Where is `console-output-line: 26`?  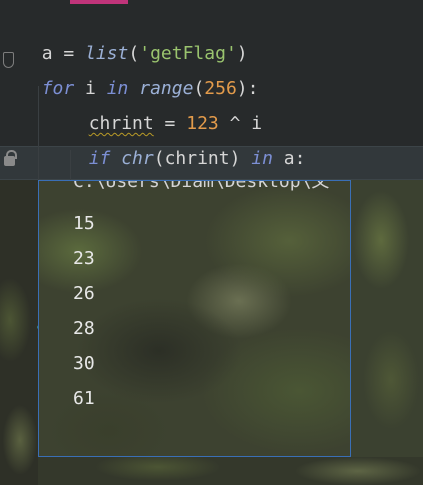 console-output-line: 26 is located at coordinates (84, 293).